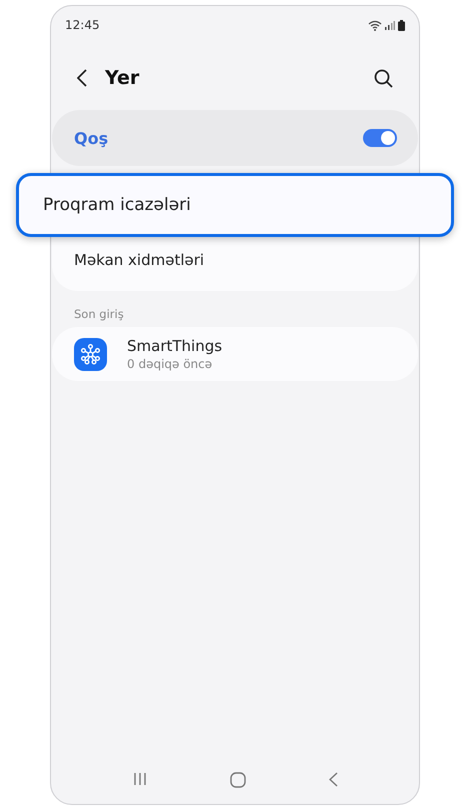  I want to click on app-item: SmartThings 0 dəqiqə öncə, so click(235, 354).